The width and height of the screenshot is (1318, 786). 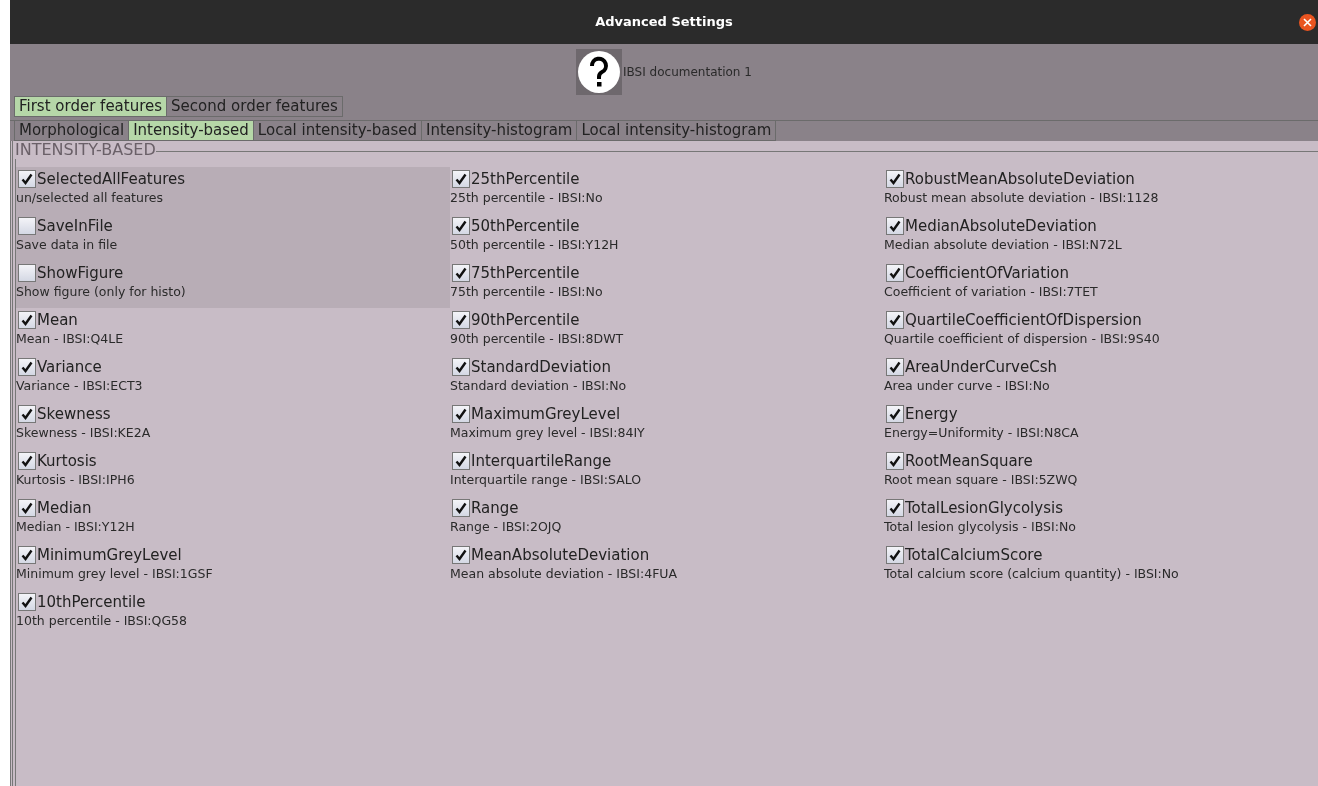 What do you see at coordinates (676, 130) in the screenshot?
I see `tab: Local intensity-histogram` at bounding box center [676, 130].